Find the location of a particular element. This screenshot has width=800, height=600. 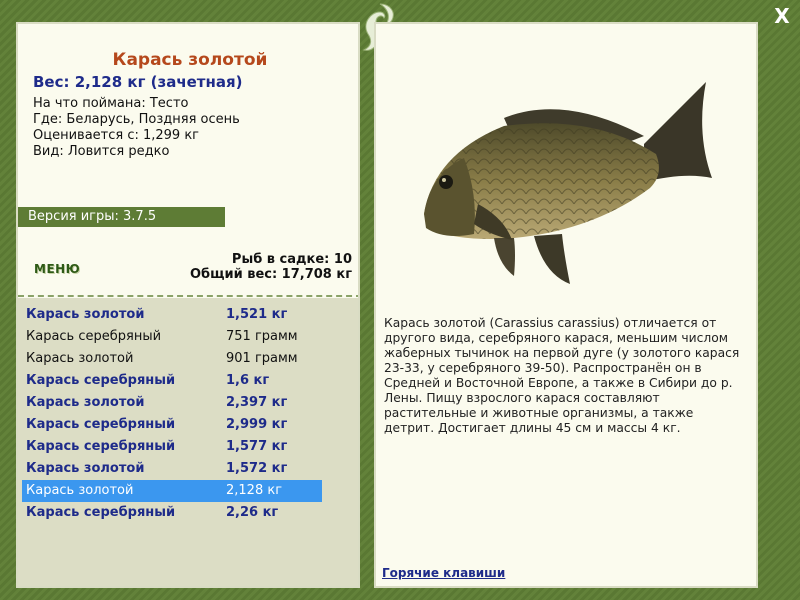

list-item: Карась серебряный 2,26 кг is located at coordinates (172, 513).